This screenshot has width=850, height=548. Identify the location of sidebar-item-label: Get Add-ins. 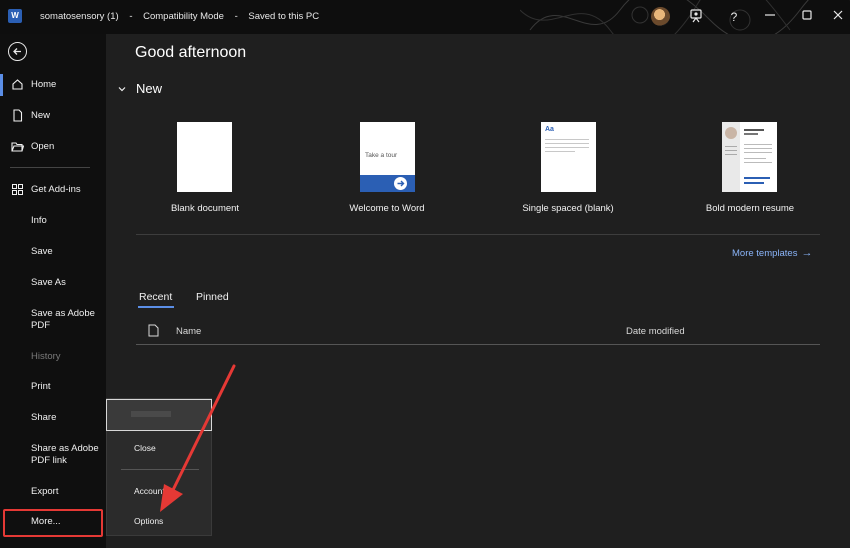
(56, 189).